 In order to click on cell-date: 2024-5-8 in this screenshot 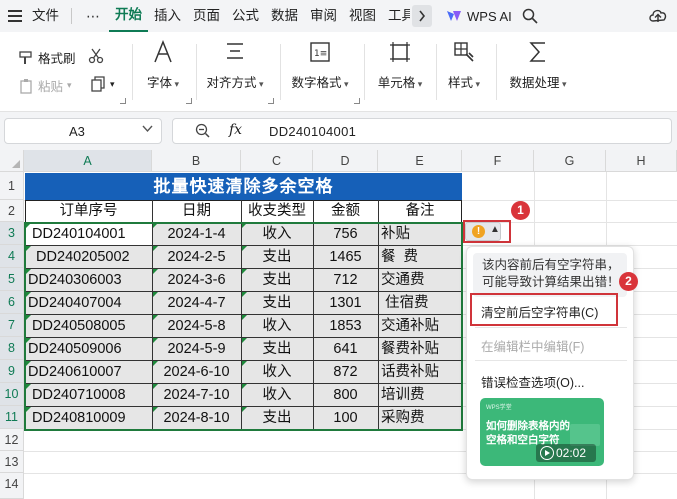, I will do `click(196, 326)`.